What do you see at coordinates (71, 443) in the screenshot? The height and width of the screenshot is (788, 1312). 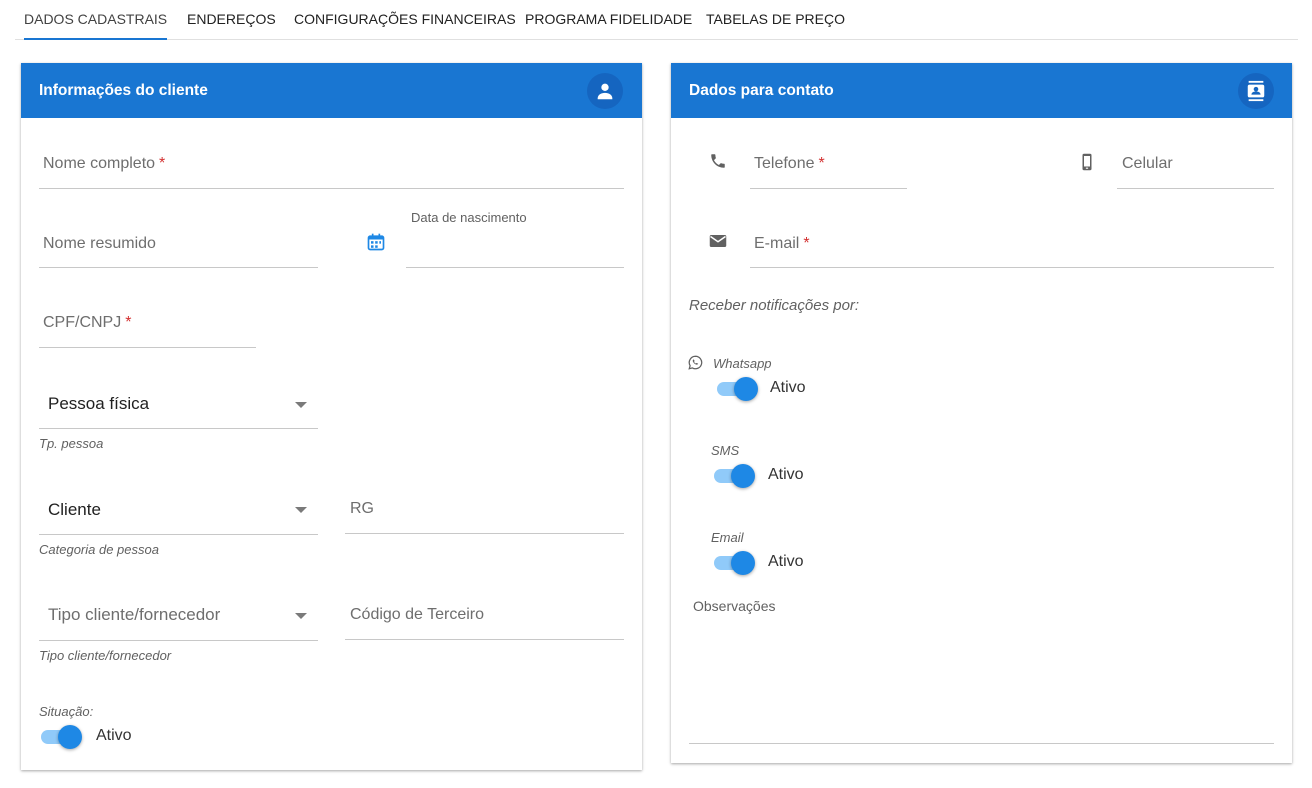 I see `tp-pessoa-hint: Tp. pessoa` at bounding box center [71, 443].